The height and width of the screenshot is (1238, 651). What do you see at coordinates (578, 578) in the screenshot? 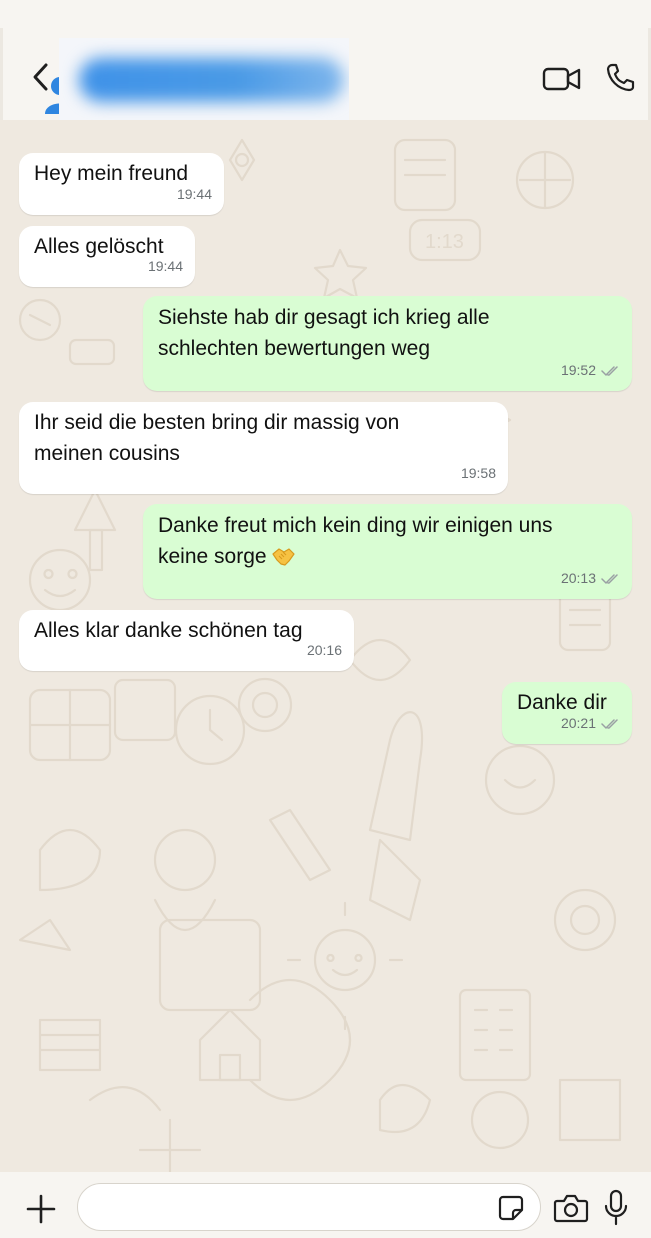
I see `message-time: 20:13` at bounding box center [578, 578].